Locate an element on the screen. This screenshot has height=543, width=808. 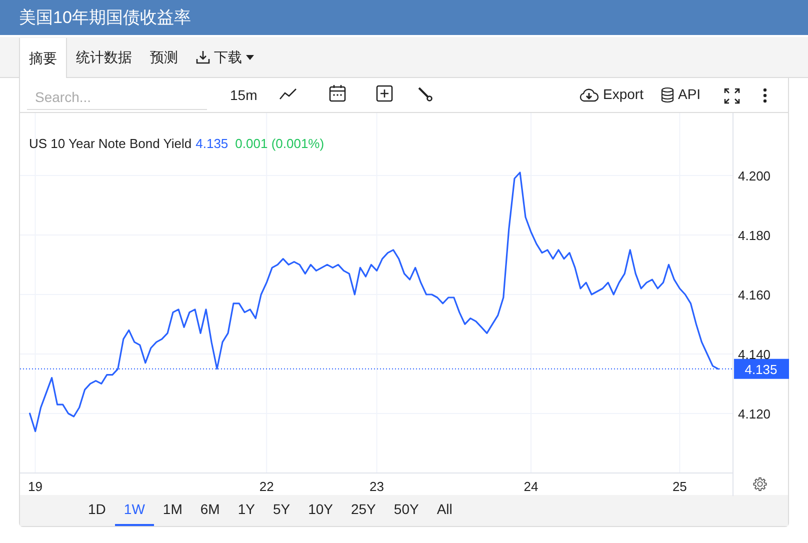
legend-value: 4.135 is located at coordinates (212, 144).